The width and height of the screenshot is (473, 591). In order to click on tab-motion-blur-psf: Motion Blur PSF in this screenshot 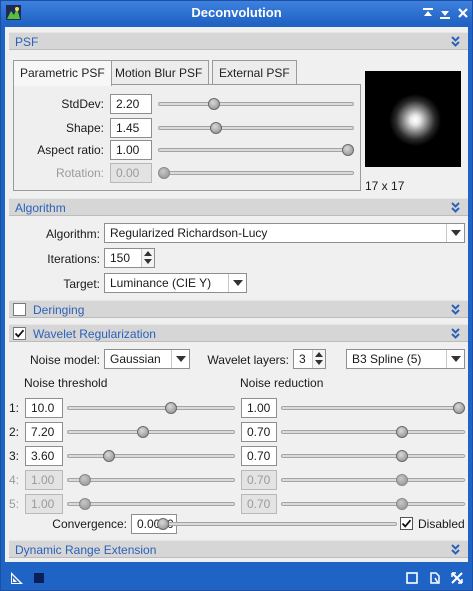, I will do `click(159, 72)`.